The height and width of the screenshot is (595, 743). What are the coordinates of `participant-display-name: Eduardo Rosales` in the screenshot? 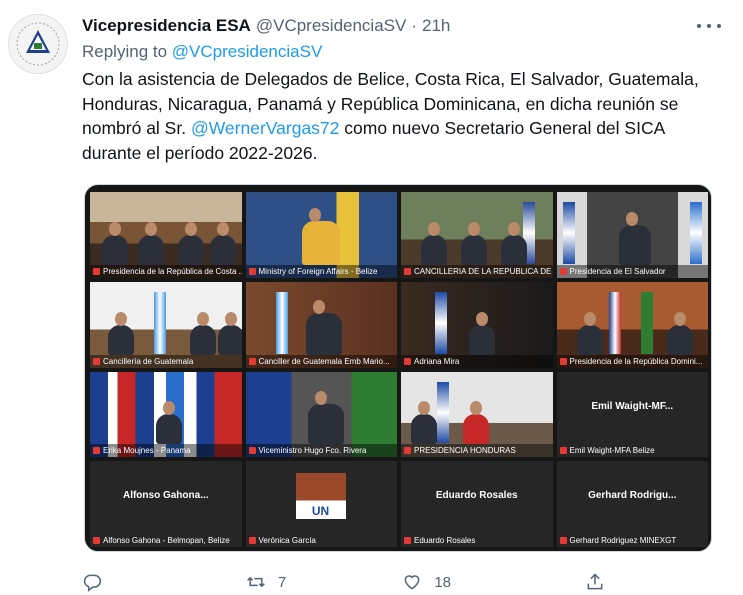 It's located at (476, 496).